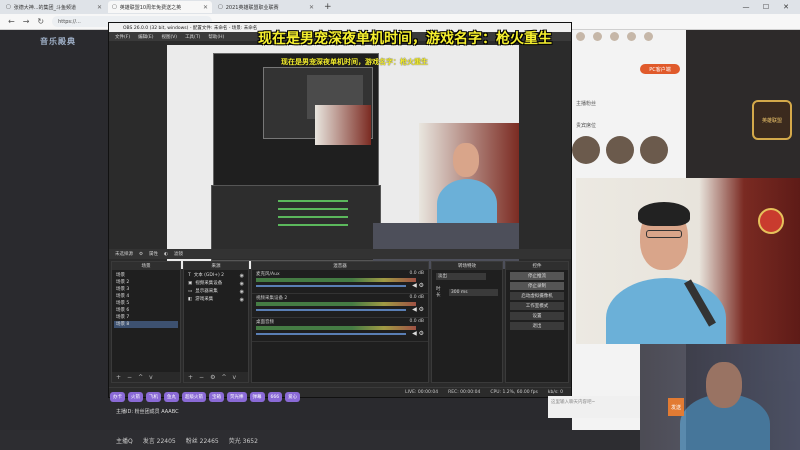 Image resolution: width=800 pixels, height=450 pixels. Describe the element at coordinates (237, 397) in the screenshot. I see `gift-item: 荧光棒` at that location.